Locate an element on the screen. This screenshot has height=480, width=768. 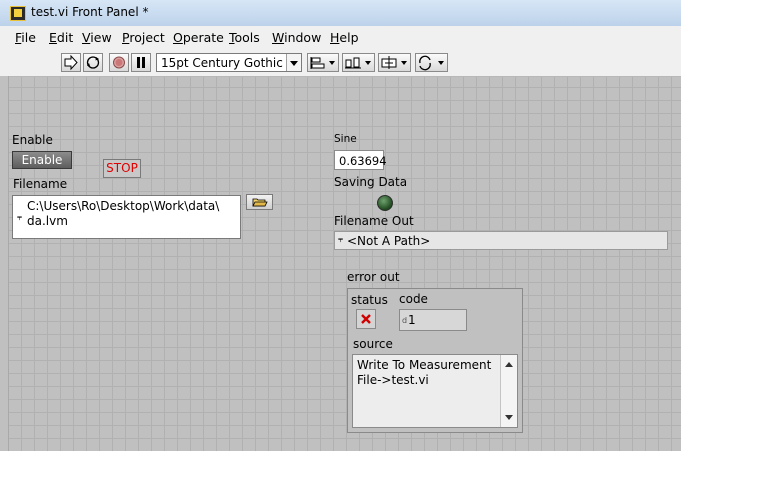
pause-icon is located at coordinates (141, 62).